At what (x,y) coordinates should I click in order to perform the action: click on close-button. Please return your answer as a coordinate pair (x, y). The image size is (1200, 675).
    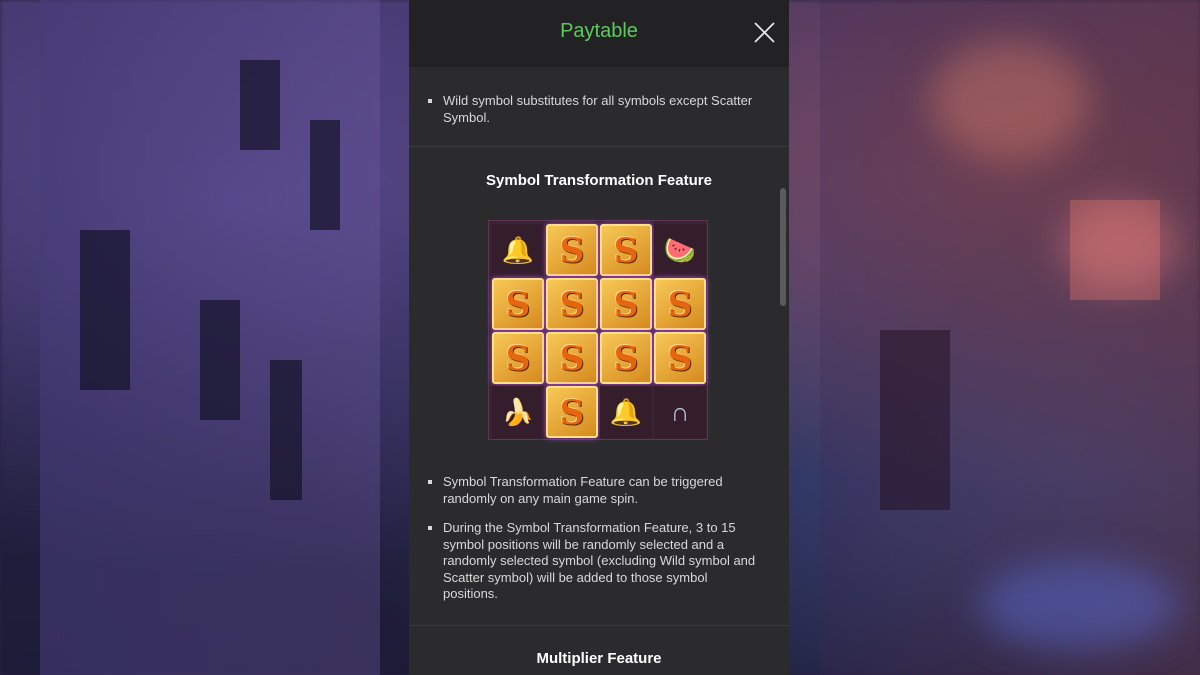
    Looking at the image, I should click on (764, 33).